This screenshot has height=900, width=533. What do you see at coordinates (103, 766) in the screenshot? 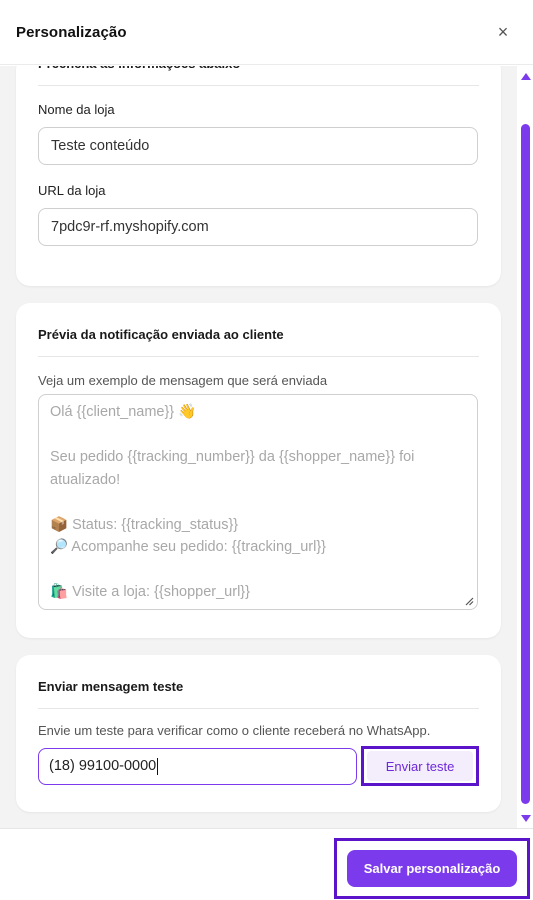
I see `phone-value: (18) 99100-0000` at bounding box center [103, 766].